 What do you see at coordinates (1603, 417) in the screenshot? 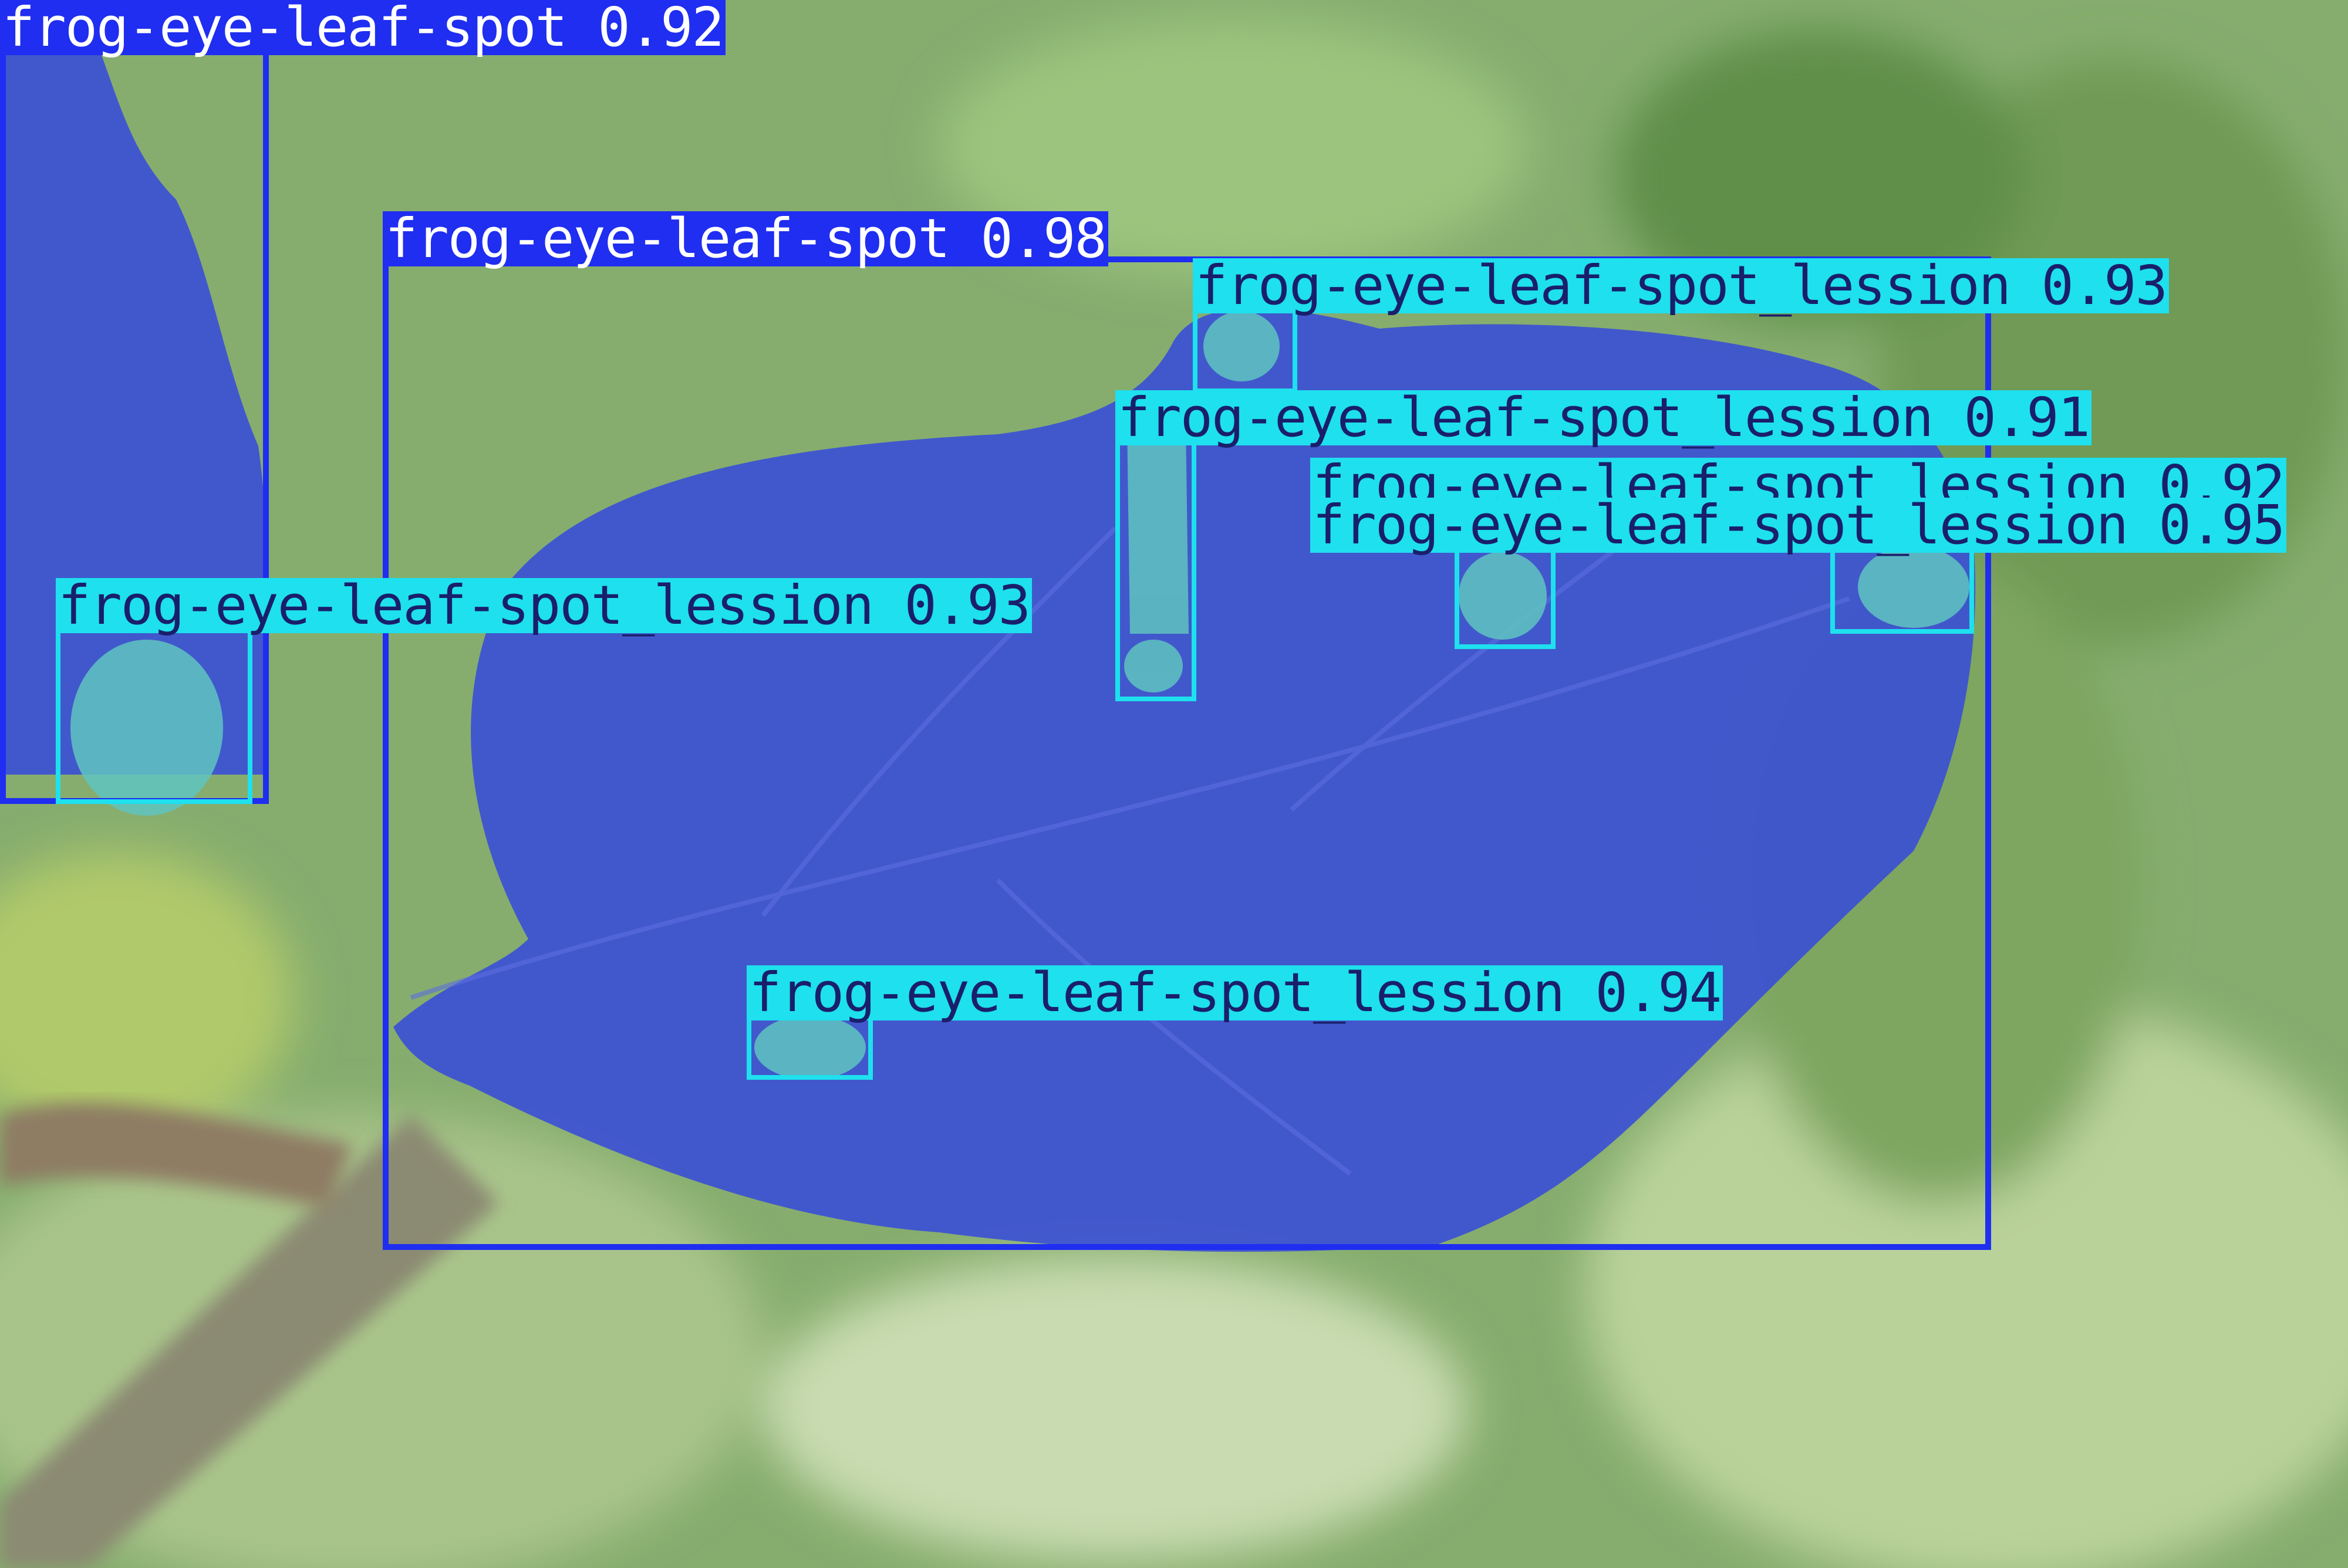
I see `detection-label: frog-eye-leaf-spot_lession 0.91` at bounding box center [1603, 417].